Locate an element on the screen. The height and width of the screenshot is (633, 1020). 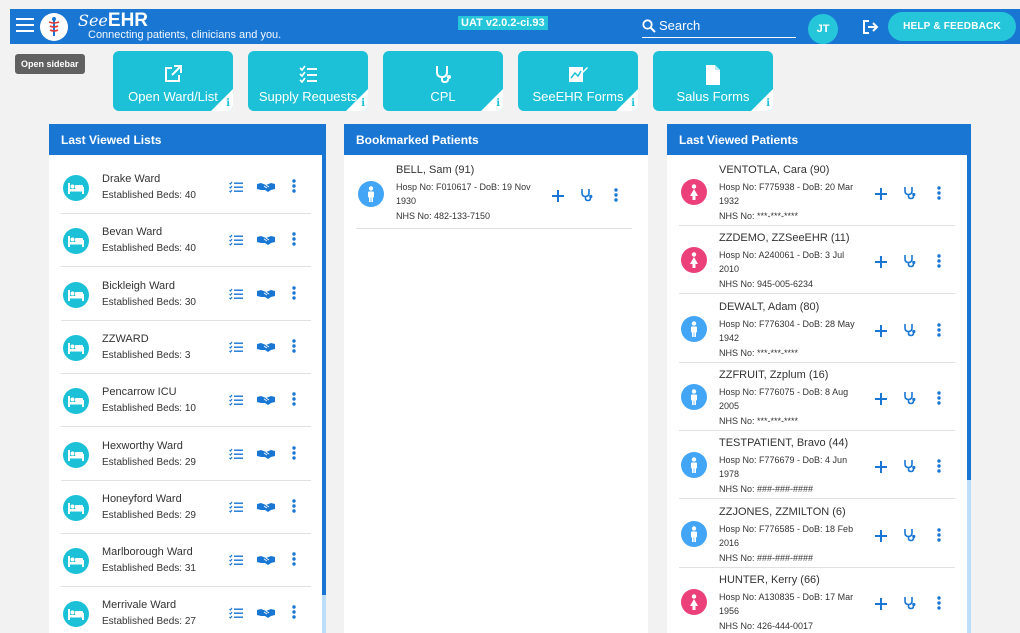
tile-supply-requests: Supply Requests i is located at coordinates (308, 81).